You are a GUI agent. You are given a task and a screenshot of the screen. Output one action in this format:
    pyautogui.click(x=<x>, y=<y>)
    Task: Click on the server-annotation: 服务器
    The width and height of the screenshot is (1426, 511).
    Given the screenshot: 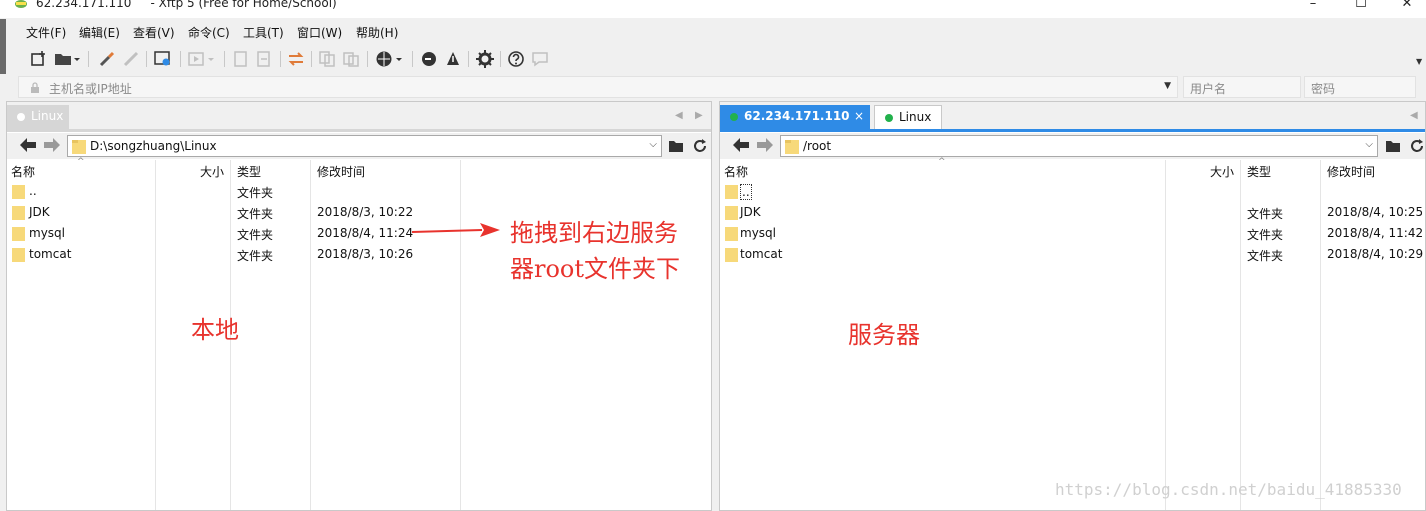 What is the action you would take?
    pyautogui.click(x=884, y=335)
    